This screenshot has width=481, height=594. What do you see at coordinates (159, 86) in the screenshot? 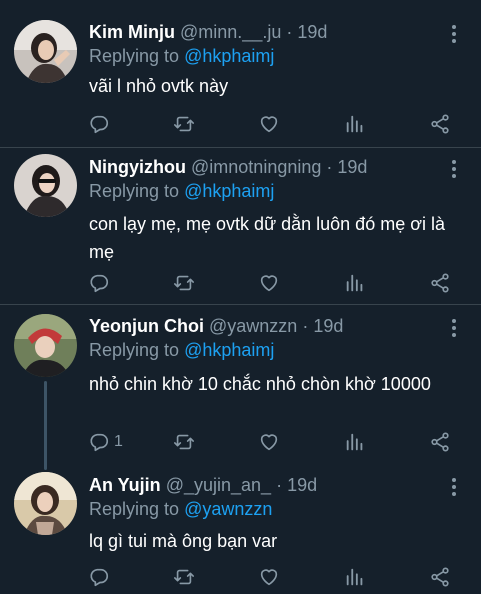
I see `tweet-text: vãi l nhỏ ovtk này` at bounding box center [159, 86].